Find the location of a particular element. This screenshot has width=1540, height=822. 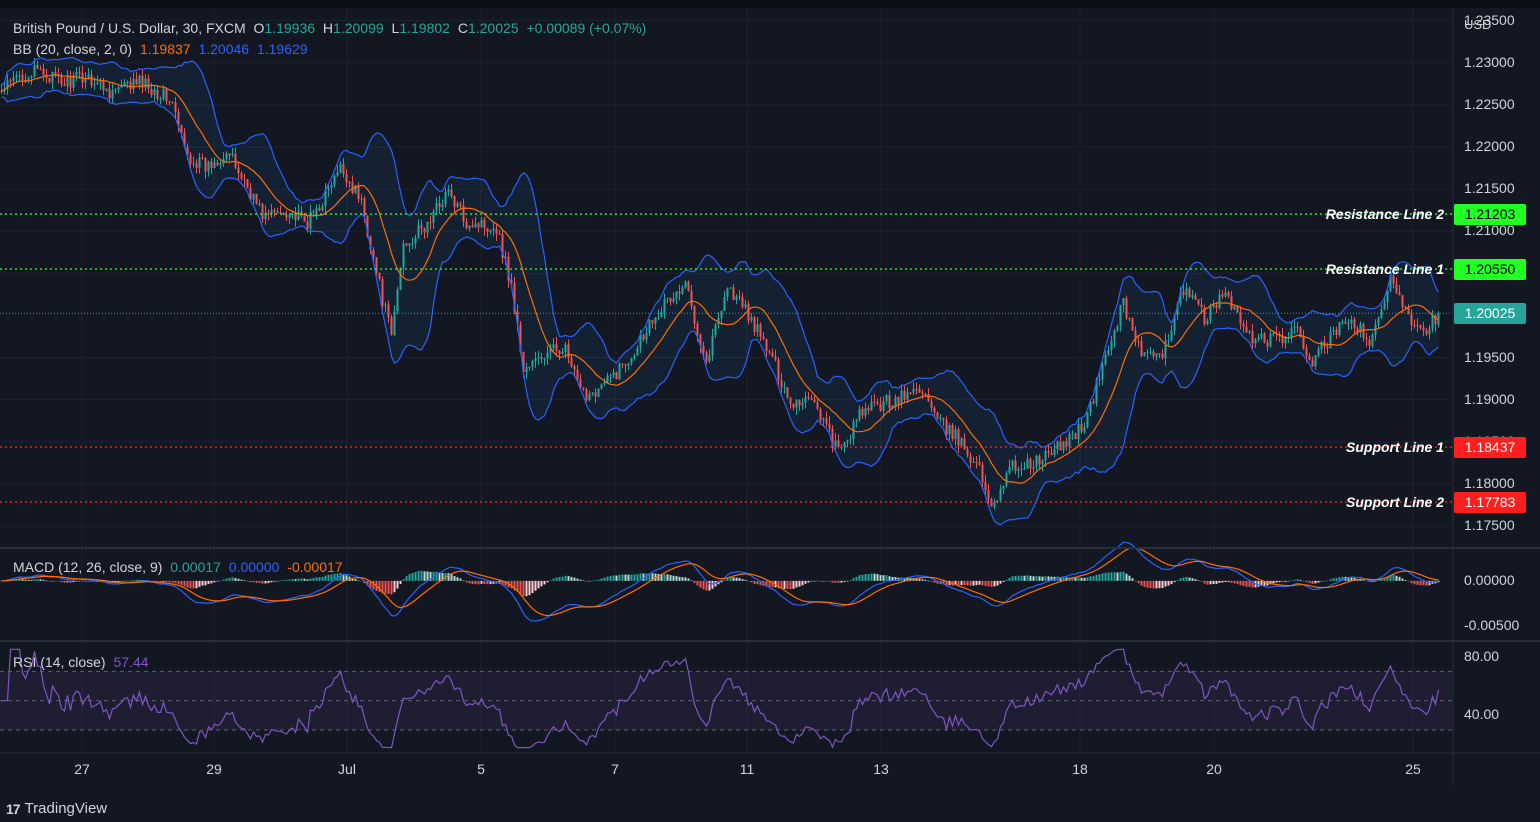

tradingview-brand: 17 TradingView is located at coordinates (56, 808).